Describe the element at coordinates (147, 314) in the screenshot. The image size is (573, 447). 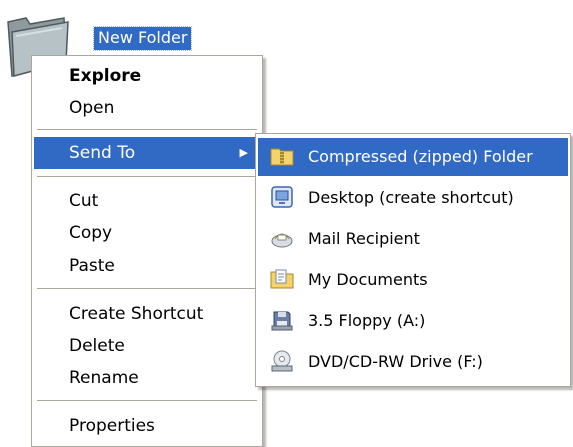
I see `menu-item-create-shortcut: Create Shortcut` at that location.